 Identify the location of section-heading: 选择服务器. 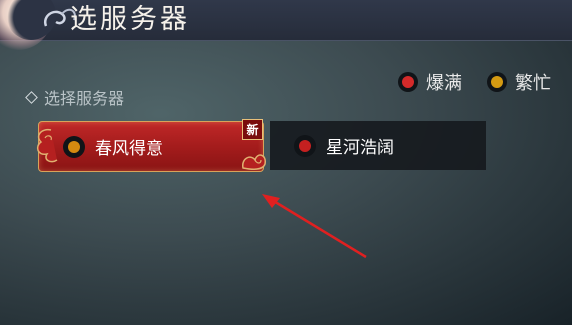
(74, 97).